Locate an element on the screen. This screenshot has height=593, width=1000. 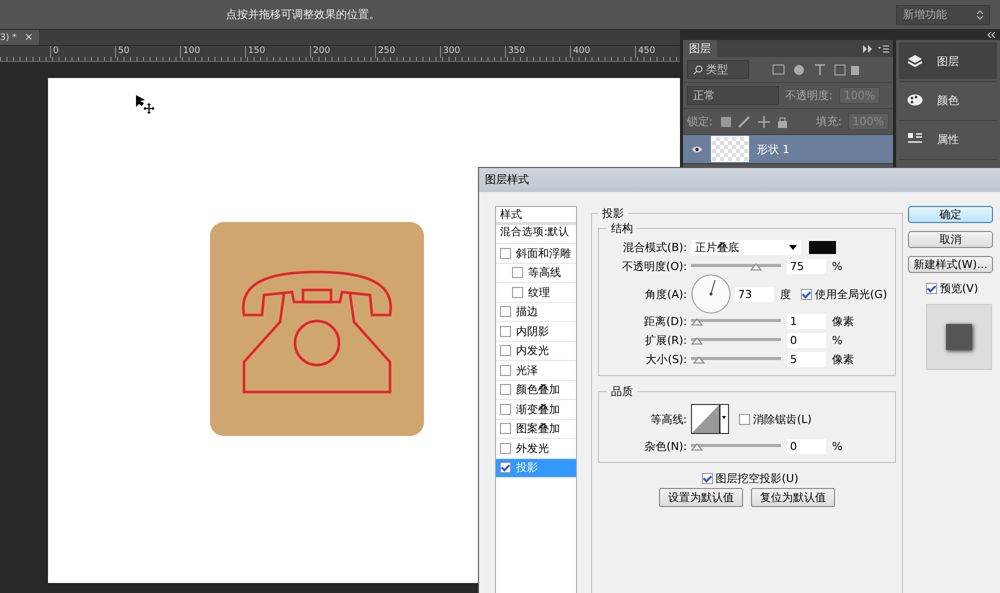
ruler-label: 100 is located at coordinates (212, 52).